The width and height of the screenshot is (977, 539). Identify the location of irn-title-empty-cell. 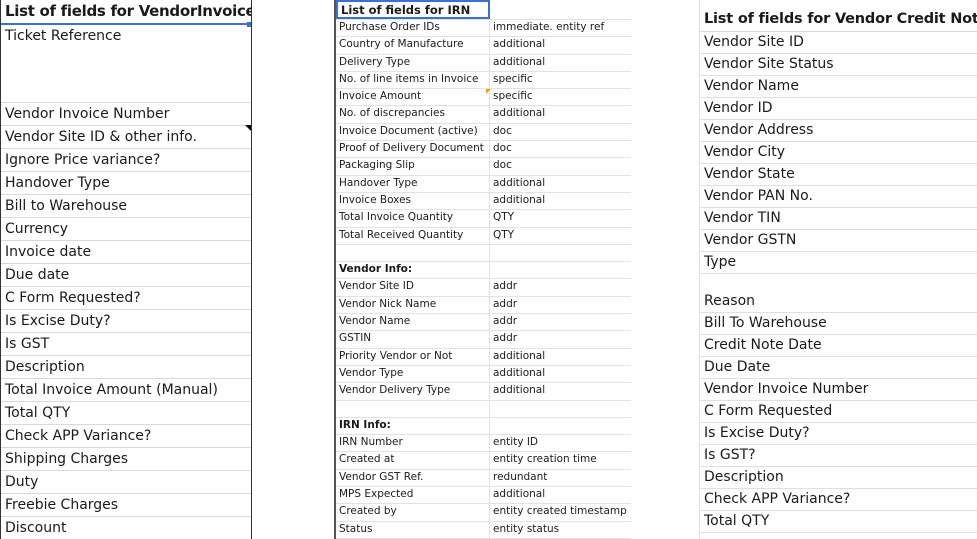
(560, 9).